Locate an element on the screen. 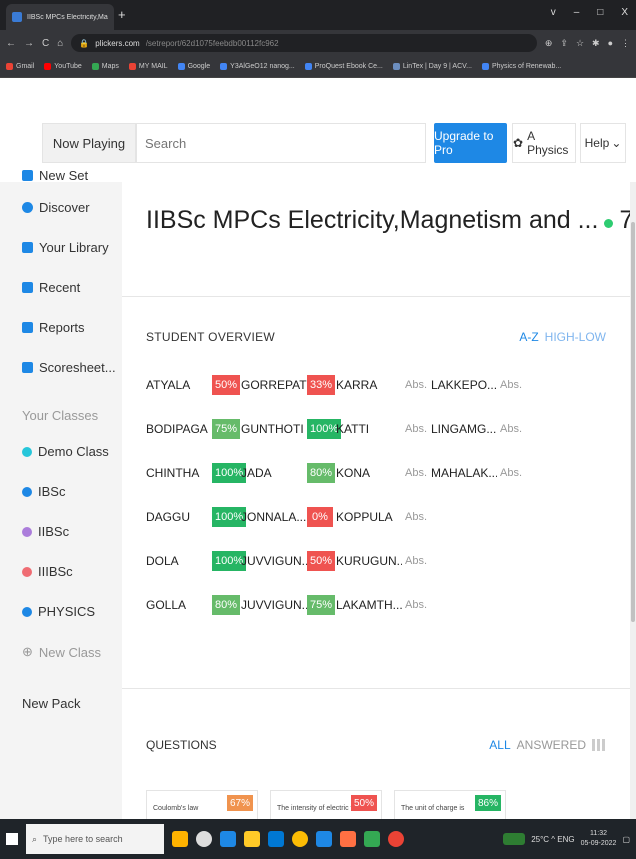 This screenshot has height=859, width=636. close-window-button: X is located at coordinates (624, 12).